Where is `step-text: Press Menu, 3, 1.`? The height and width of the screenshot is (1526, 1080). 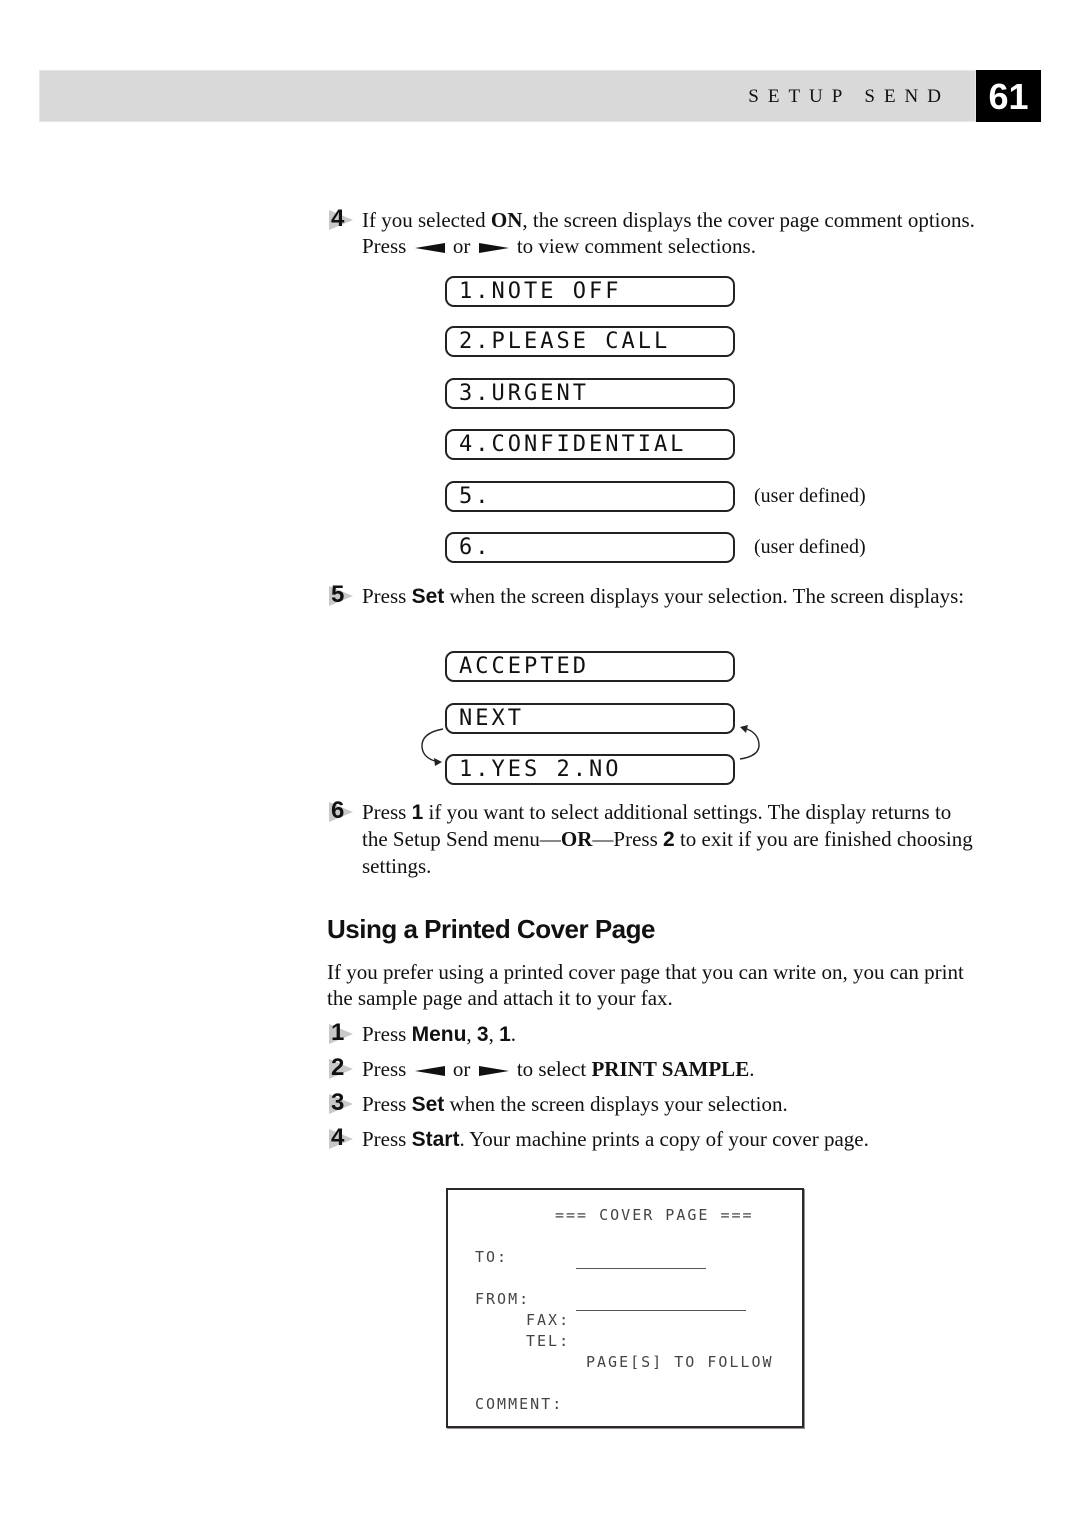
step-text: Press Menu, 3, 1. is located at coordinates (439, 1034).